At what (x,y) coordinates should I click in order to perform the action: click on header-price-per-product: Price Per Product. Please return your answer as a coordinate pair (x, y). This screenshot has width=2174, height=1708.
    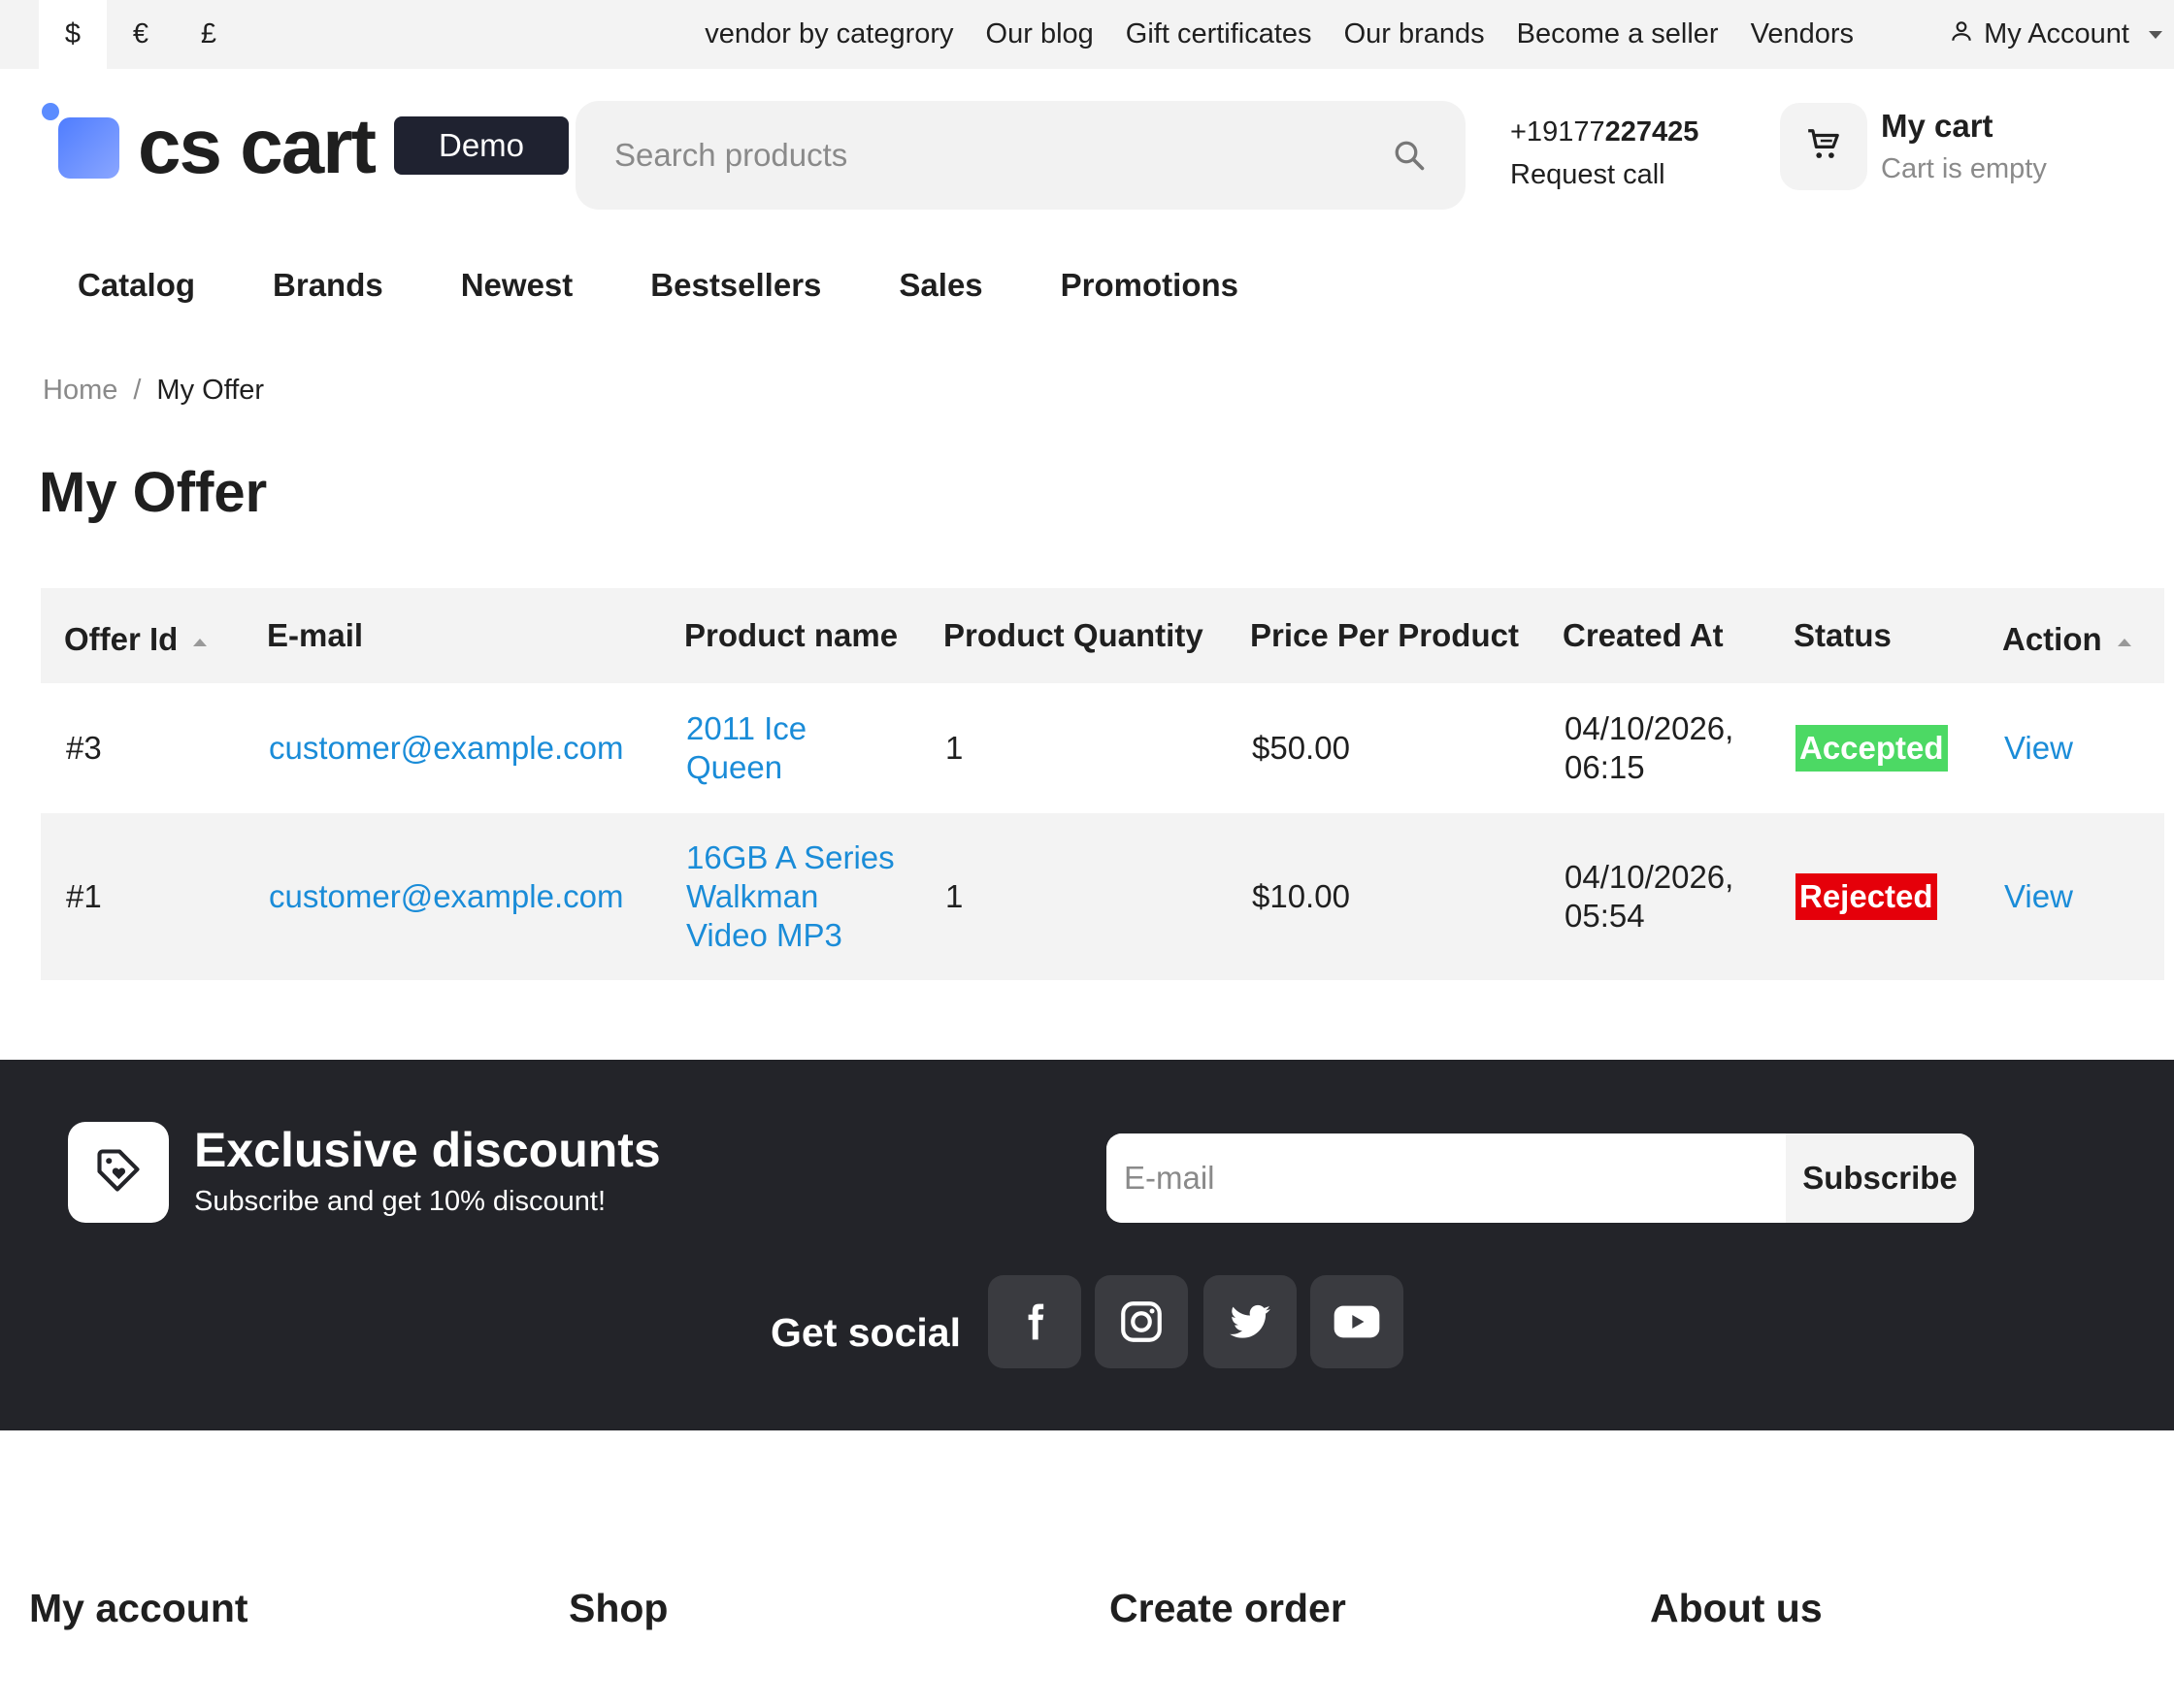
    Looking at the image, I should click on (1384, 635).